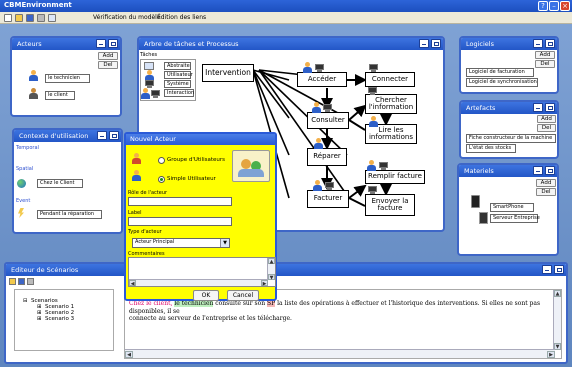 The height and width of the screenshot is (367, 572). Describe the element at coordinates (240, 303) in the screenshot. I see `text-plain: consulte sur son` at that location.